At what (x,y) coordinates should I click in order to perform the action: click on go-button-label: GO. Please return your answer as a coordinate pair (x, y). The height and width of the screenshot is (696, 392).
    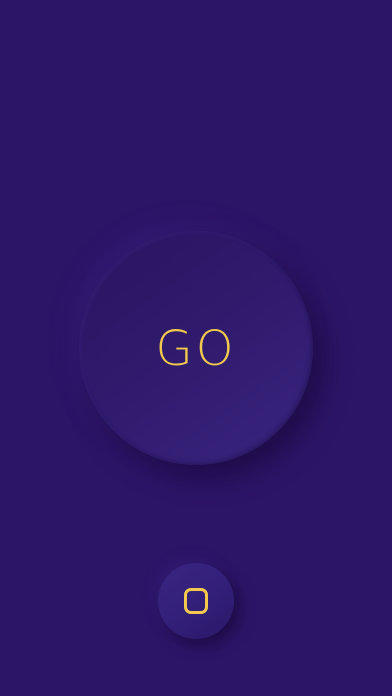
    Looking at the image, I should click on (196, 349).